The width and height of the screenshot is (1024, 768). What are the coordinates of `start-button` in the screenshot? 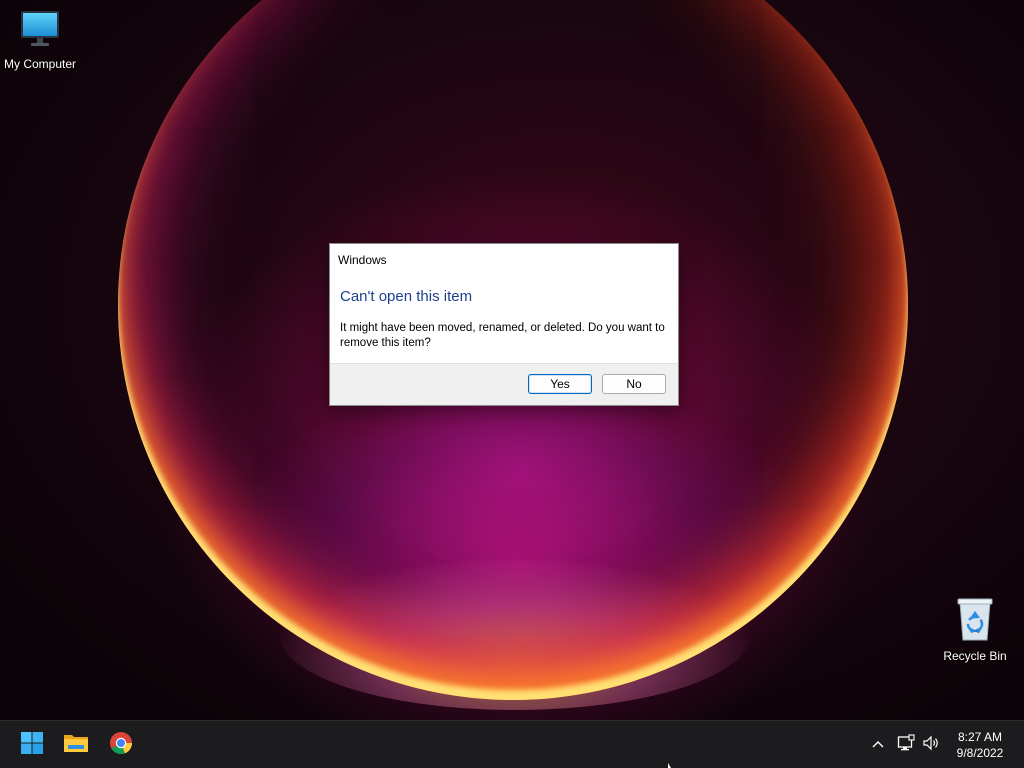 It's located at (32, 745).